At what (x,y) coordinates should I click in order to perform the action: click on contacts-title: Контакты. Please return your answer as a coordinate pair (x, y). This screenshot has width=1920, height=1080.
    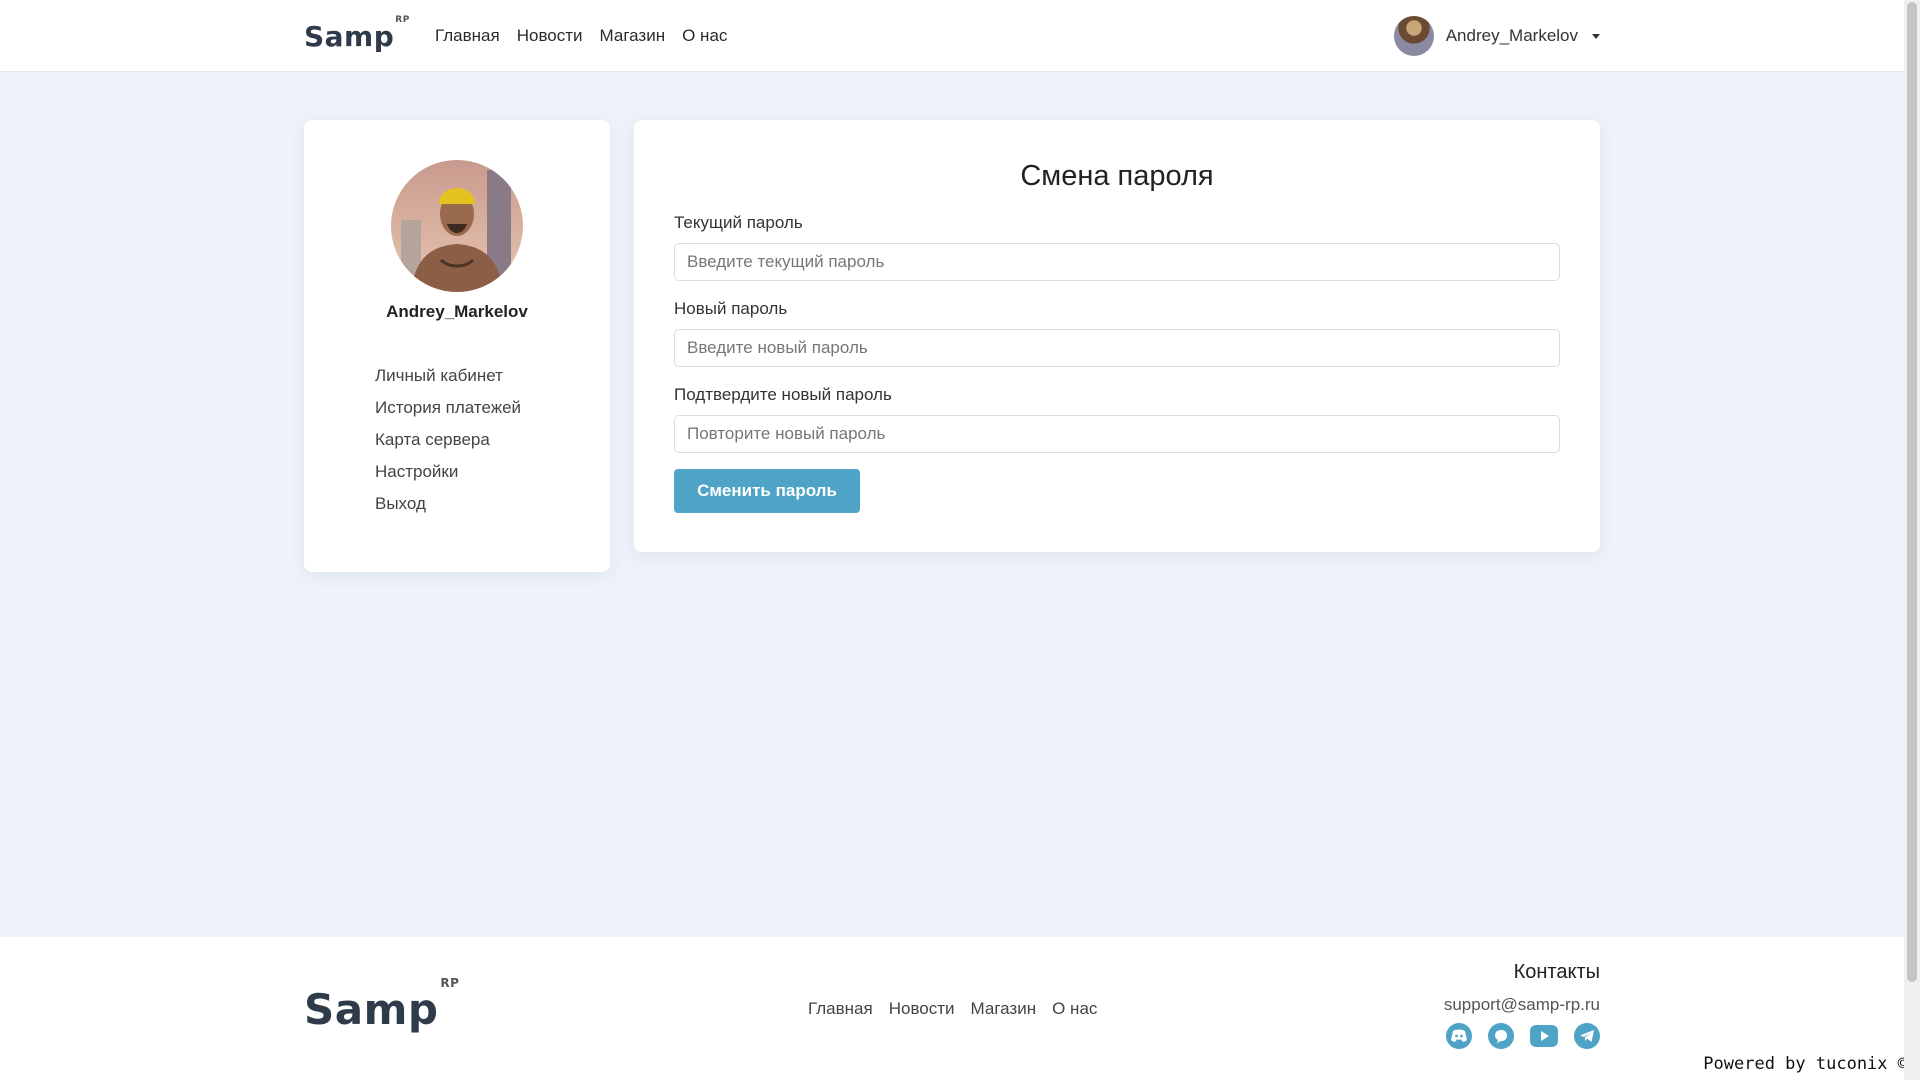
    Looking at the image, I should click on (1556, 972).